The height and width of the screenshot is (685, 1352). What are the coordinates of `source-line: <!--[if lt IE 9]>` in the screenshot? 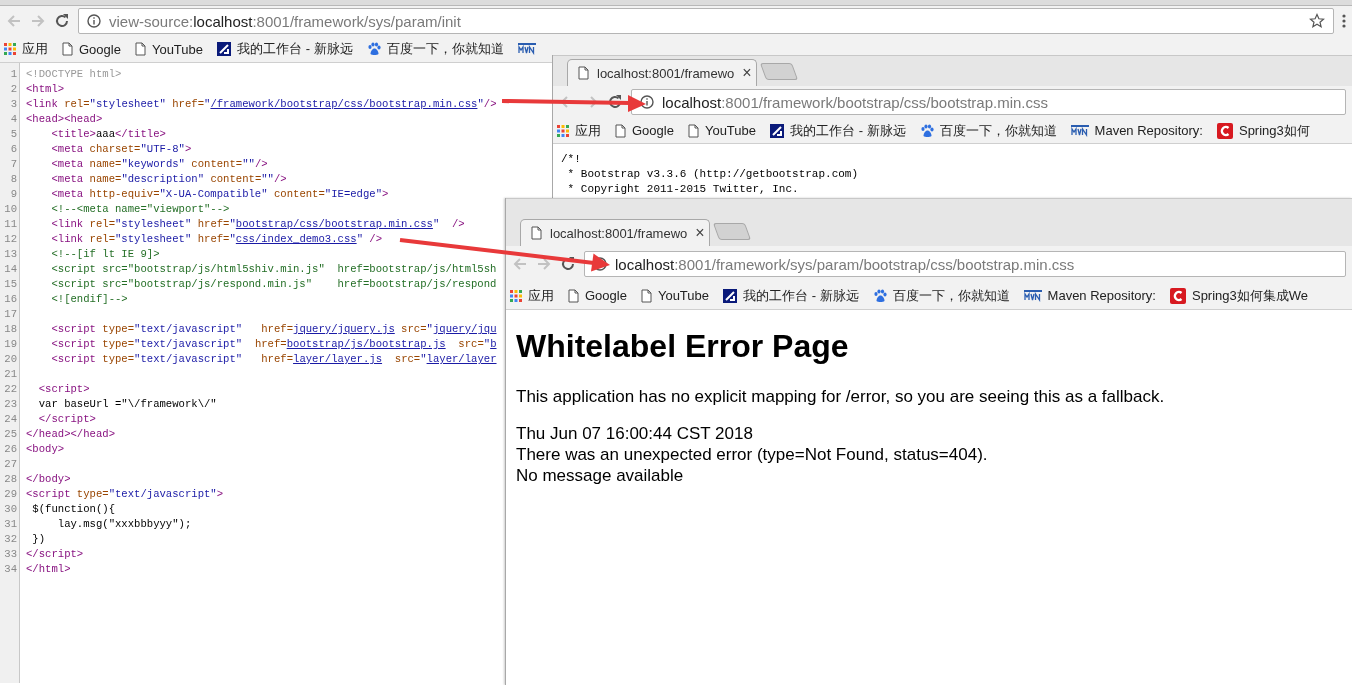 It's located at (105, 254).